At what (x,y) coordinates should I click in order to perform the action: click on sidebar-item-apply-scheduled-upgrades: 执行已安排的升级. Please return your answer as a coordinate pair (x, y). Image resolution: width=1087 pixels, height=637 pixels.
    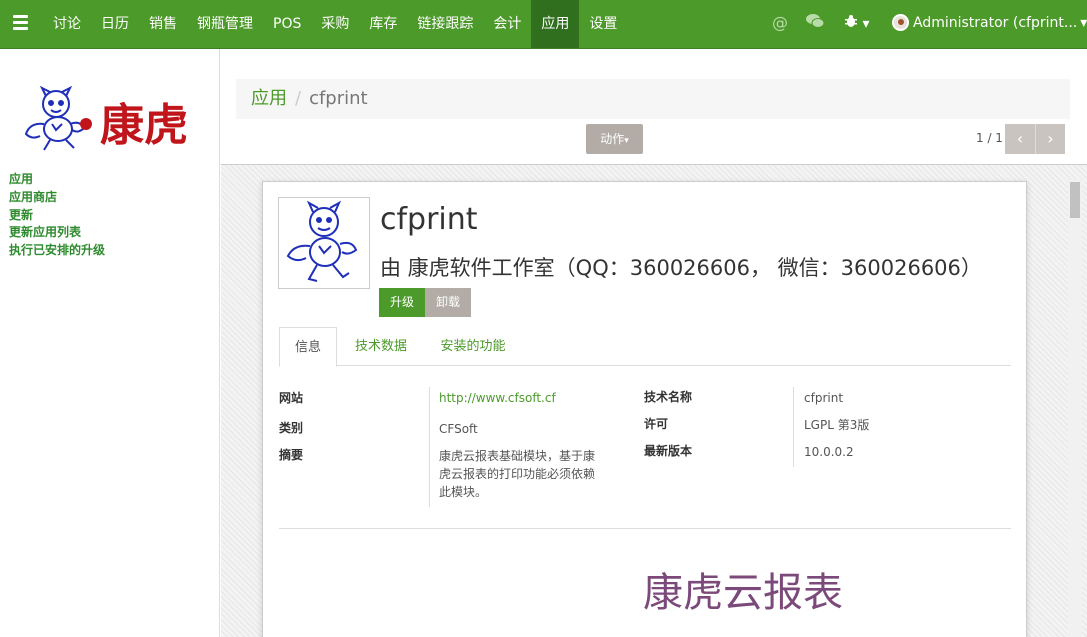
    Looking at the image, I should click on (57, 249).